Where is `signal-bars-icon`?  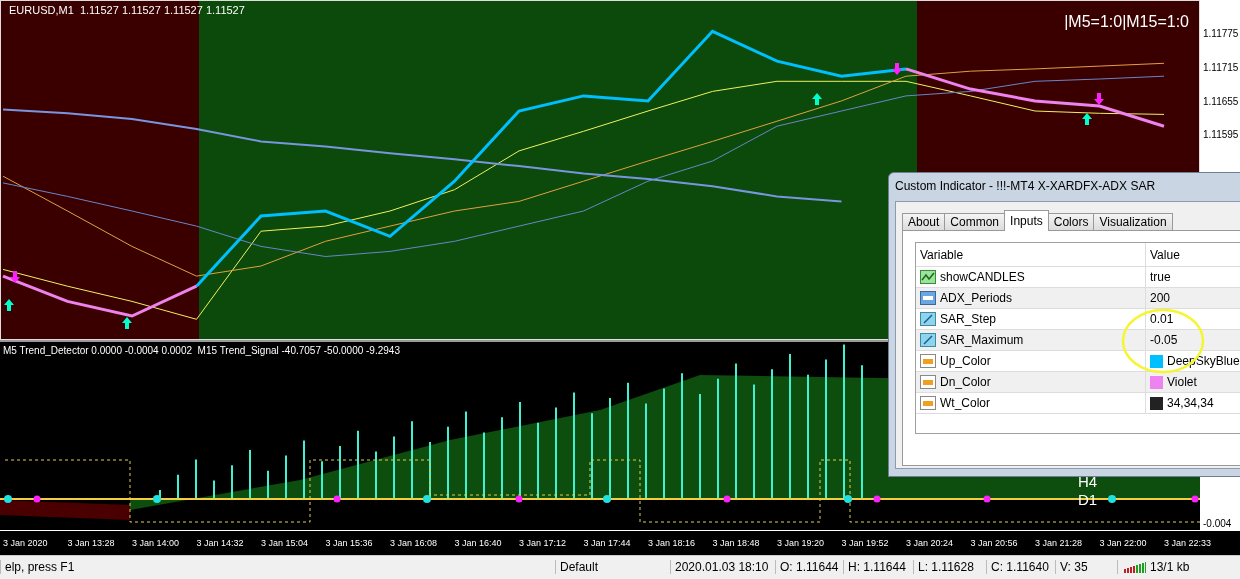 signal-bars-icon is located at coordinates (1135, 567).